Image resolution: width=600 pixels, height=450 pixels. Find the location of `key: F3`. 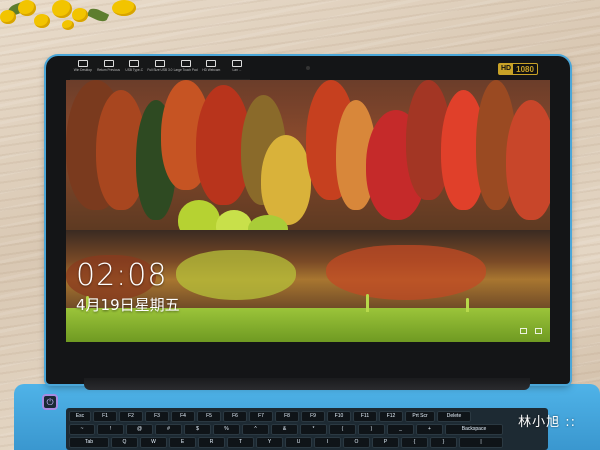

key: F3 is located at coordinates (157, 416).